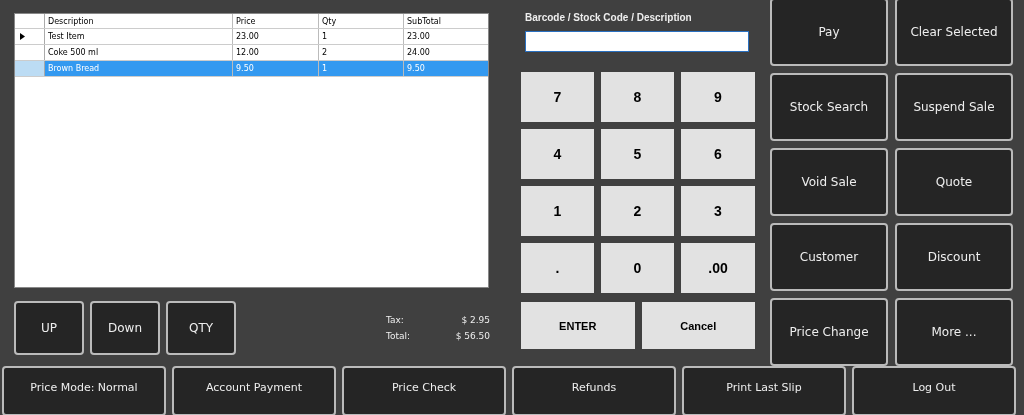 The height and width of the screenshot is (415, 1024). What do you see at coordinates (829, 182) in the screenshot?
I see `action-button: Void Sale` at bounding box center [829, 182].